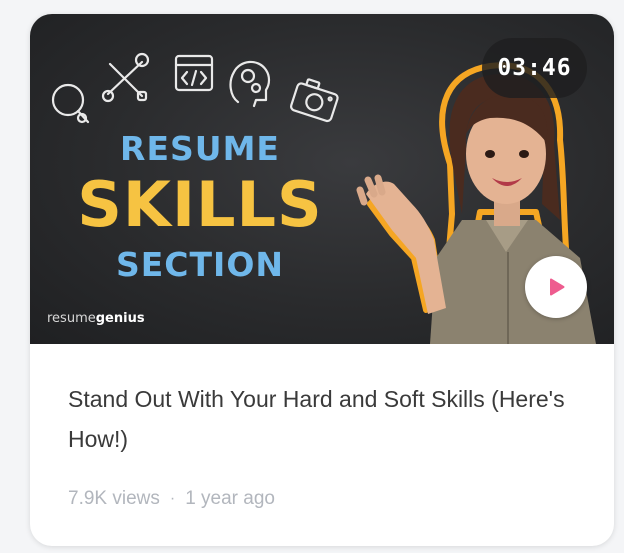  I want to click on magnifier-icon, so click(70, 103).